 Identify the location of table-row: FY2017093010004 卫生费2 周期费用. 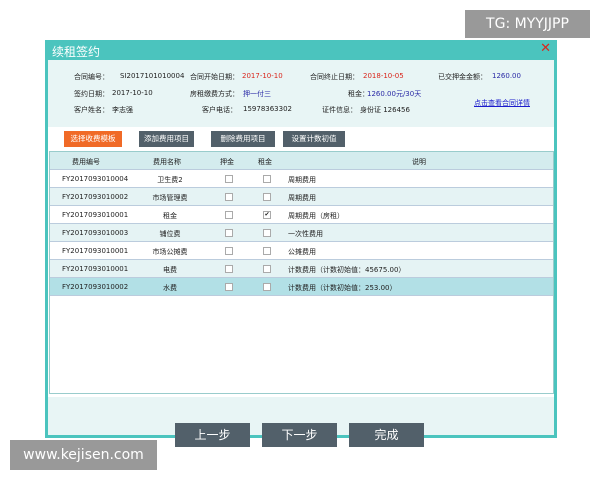
(301, 179).